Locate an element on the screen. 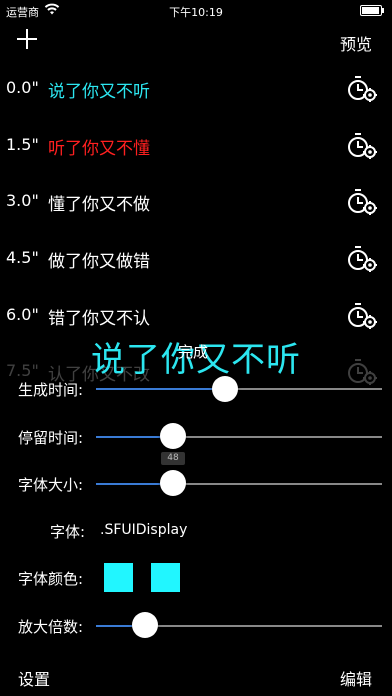  font-size-slider-thumb is located at coordinates (173, 483).